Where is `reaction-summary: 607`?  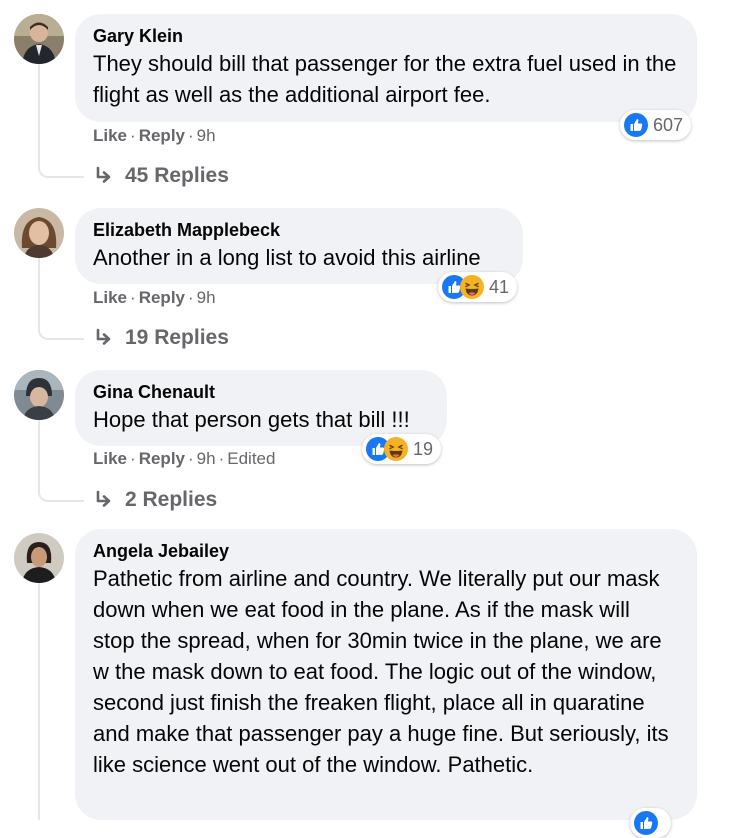
reaction-summary: 607 is located at coordinates (656, 125).